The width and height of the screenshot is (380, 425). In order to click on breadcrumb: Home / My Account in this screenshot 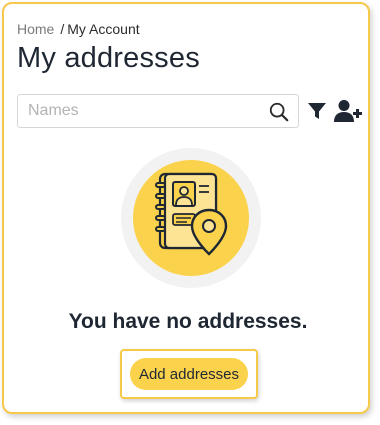, I will do `click(78, 29)`.